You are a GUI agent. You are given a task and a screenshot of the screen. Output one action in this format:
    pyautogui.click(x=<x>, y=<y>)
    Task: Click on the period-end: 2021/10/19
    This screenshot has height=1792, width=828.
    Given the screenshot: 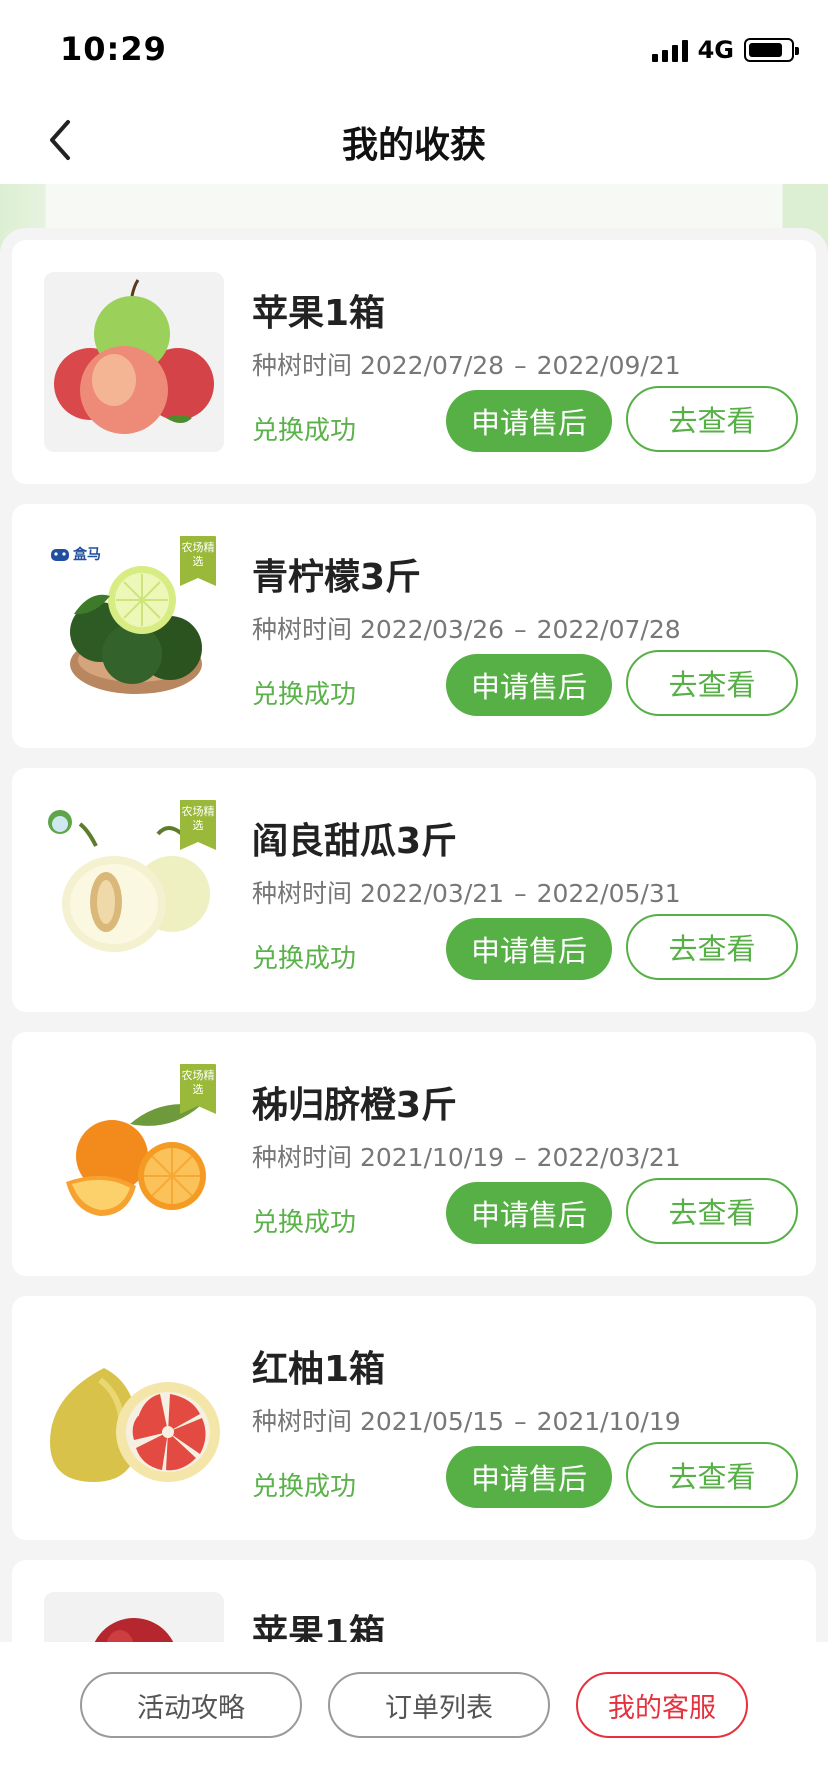 What is the action you would take?
    pyautogui.click(x=608, y=1421)
    